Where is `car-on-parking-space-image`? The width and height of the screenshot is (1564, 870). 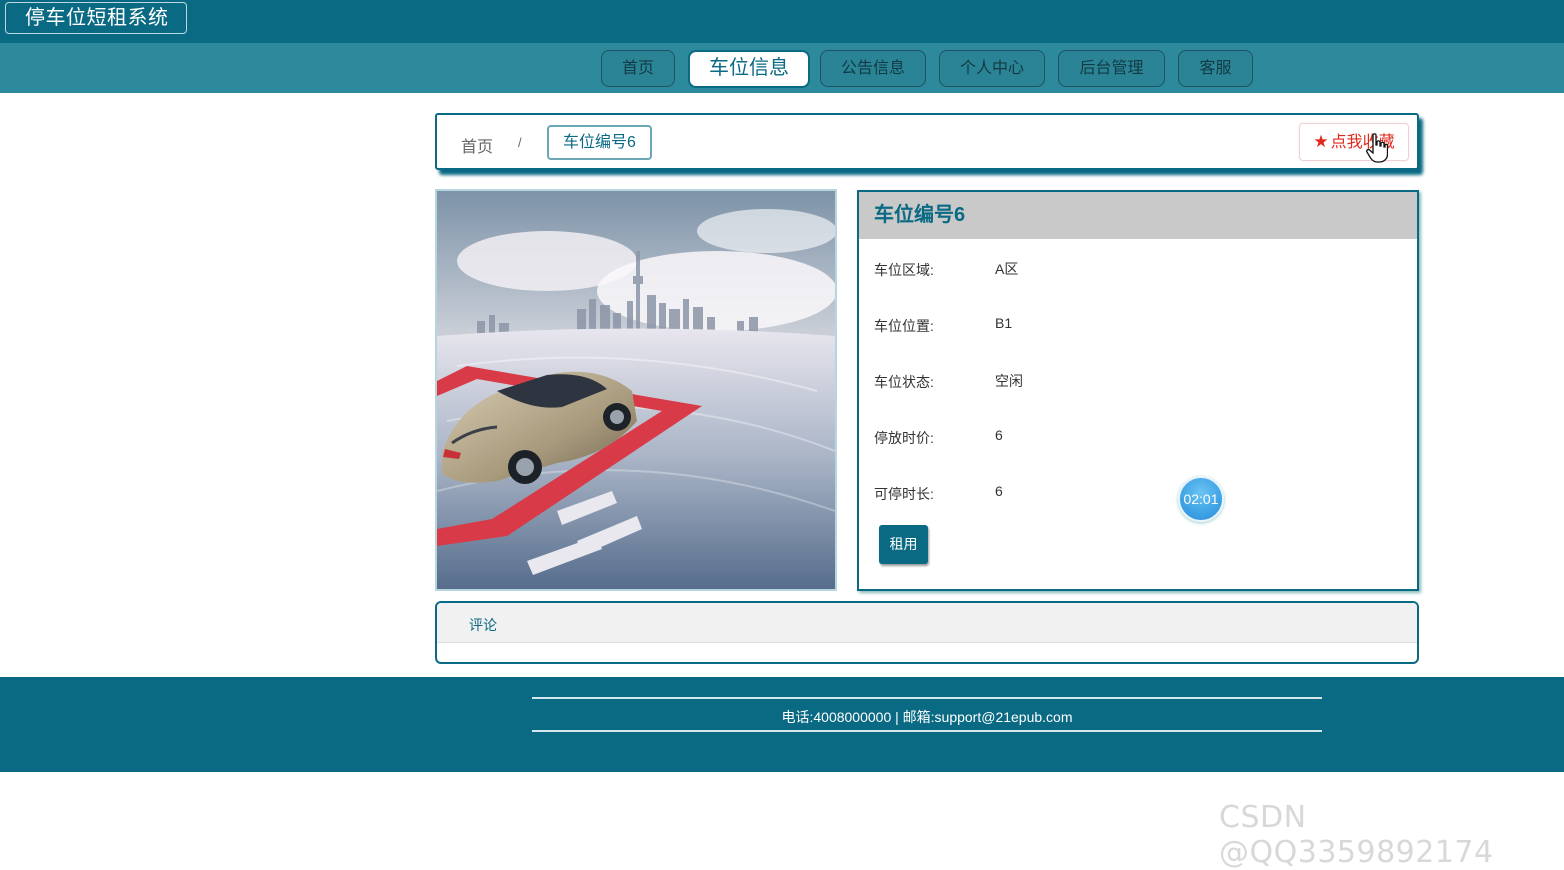
car-on-parking-space-image is located at coordinates (636, 390).